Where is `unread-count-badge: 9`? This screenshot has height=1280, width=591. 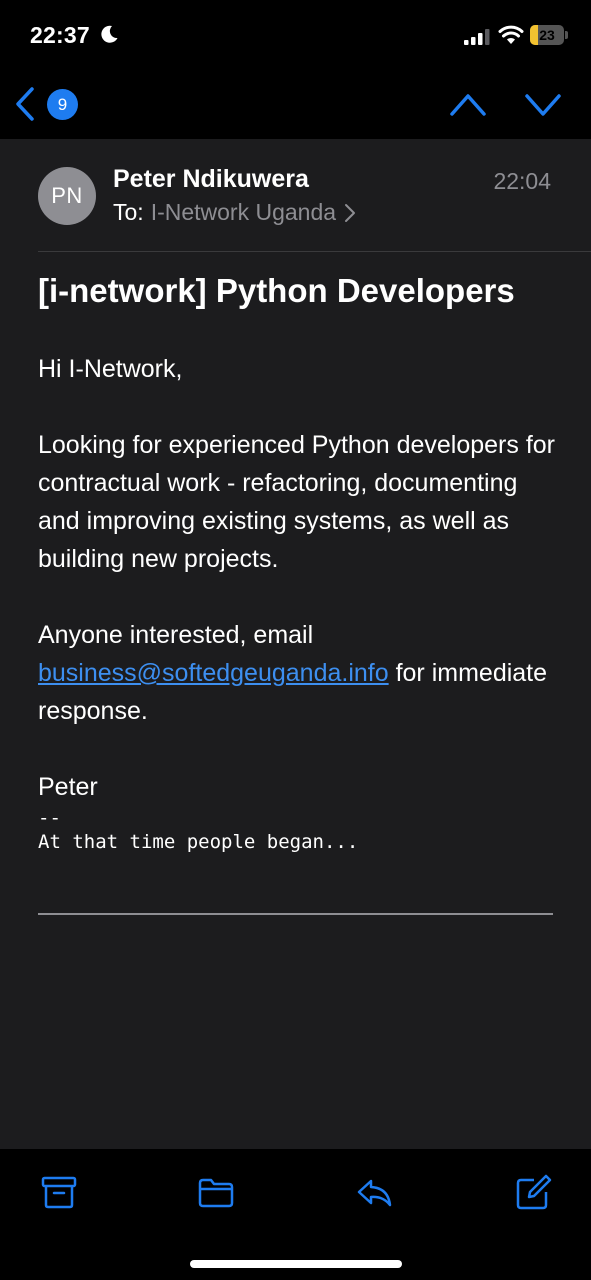 unread-count-badge: 9 is located at coordinates (62, 104).